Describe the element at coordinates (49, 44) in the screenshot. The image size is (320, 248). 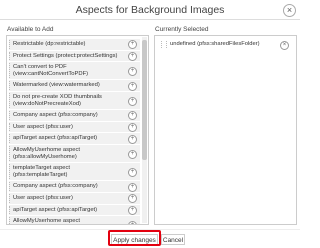
I see `list-item-label: Restrictable (dp:restrictable)` at that location.